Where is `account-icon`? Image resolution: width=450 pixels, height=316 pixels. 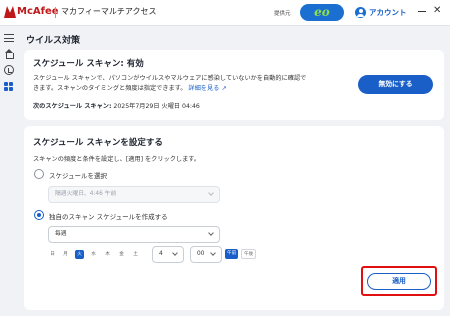
account-icon is located at coordinates (360, 12).